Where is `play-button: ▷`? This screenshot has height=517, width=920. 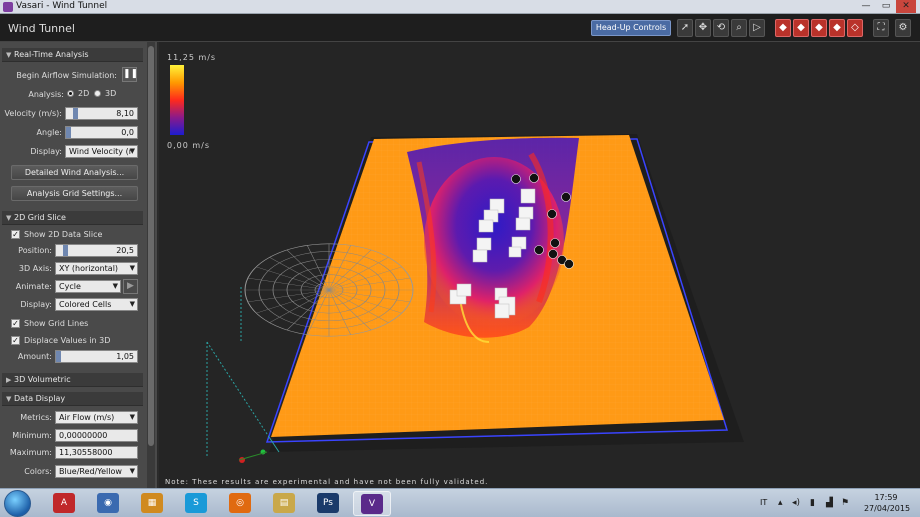 play-button: ▷ is located at coordinates (757, 28).